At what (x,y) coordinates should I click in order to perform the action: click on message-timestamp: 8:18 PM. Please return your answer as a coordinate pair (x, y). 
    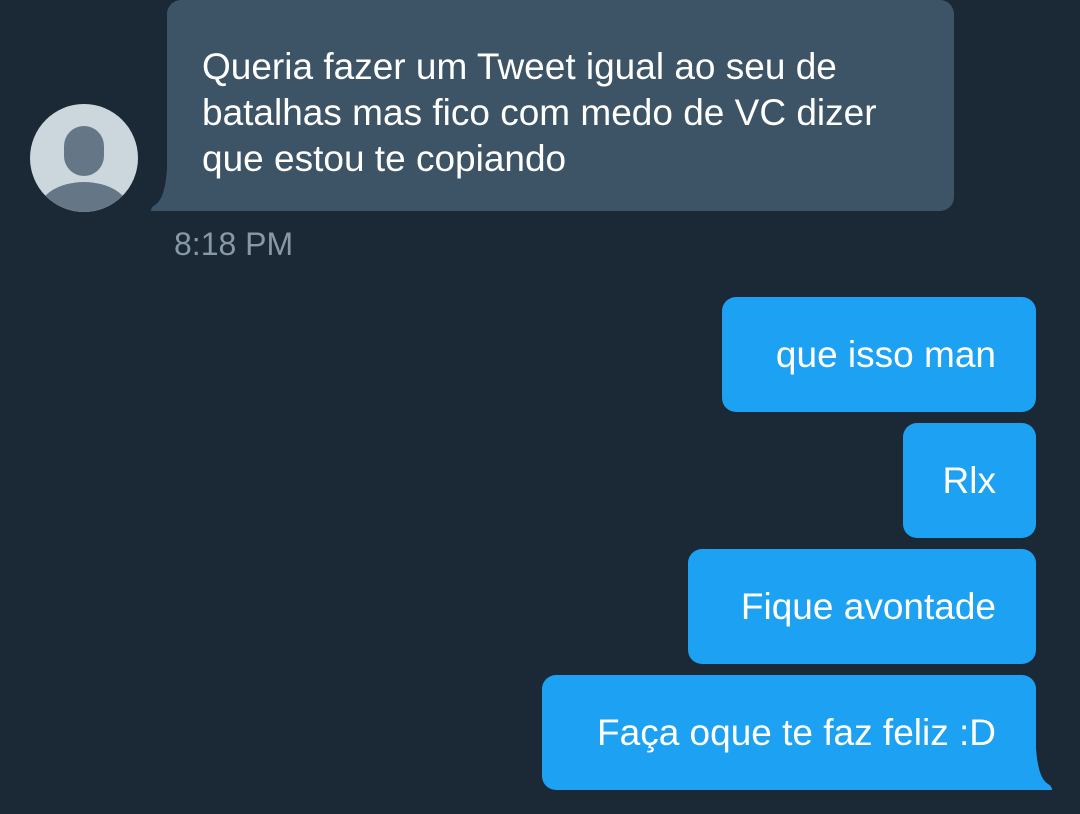
    Looking at the image, I should click on (234, 244).